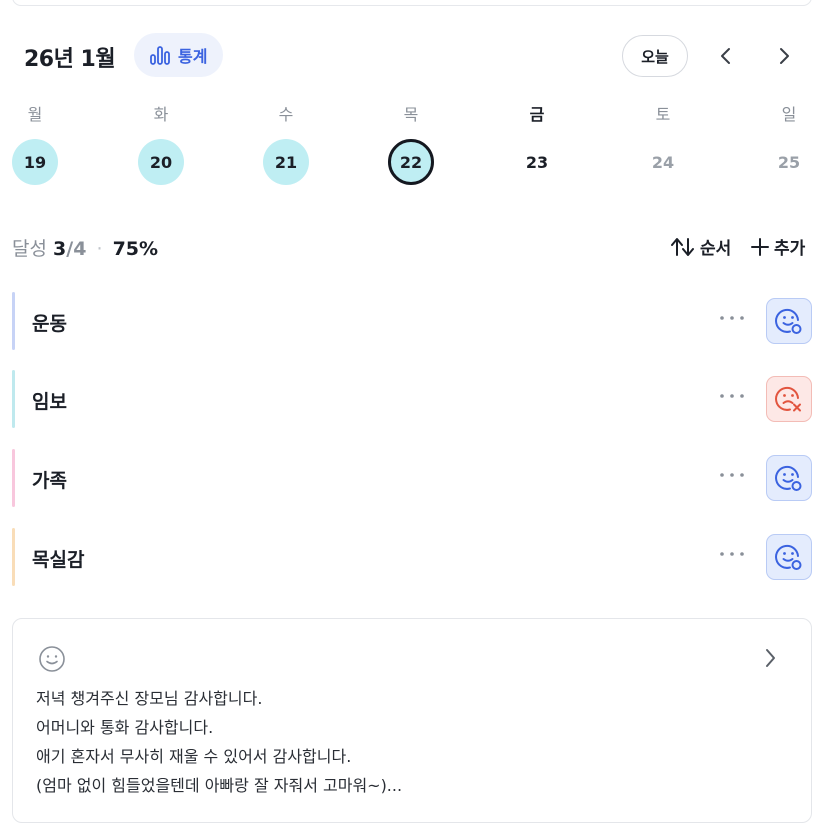 Image resolution: width=827 pixels, height=833 pixels. What do you see at coordinates (286, 114) in the screenshot?
I see `weekday-label: 수` at bounding box center [286, 114].